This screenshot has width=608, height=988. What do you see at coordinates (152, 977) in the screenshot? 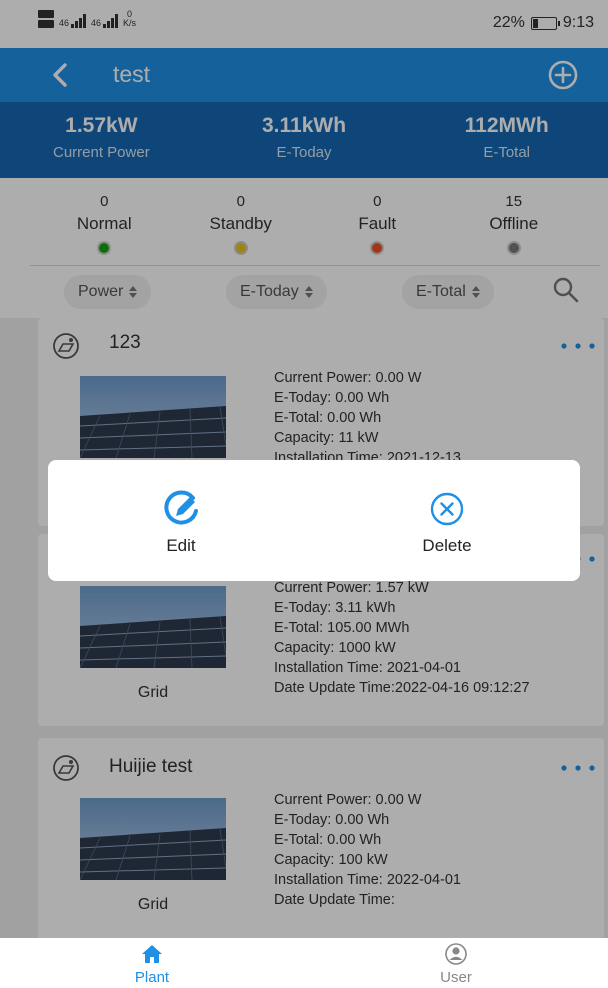
I see `nav-plant-label: Plant` at bounding box center [152, 977].